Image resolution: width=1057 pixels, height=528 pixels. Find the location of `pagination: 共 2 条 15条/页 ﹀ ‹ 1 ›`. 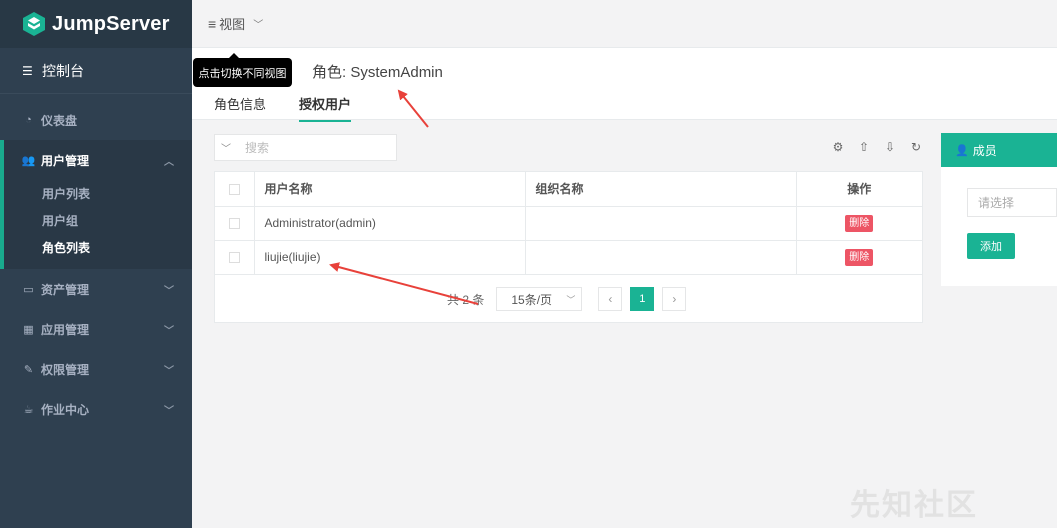

pagination: 共 2 条 15条/页 ﹀ ‹ 1 › is located at coordinates (570, 299).